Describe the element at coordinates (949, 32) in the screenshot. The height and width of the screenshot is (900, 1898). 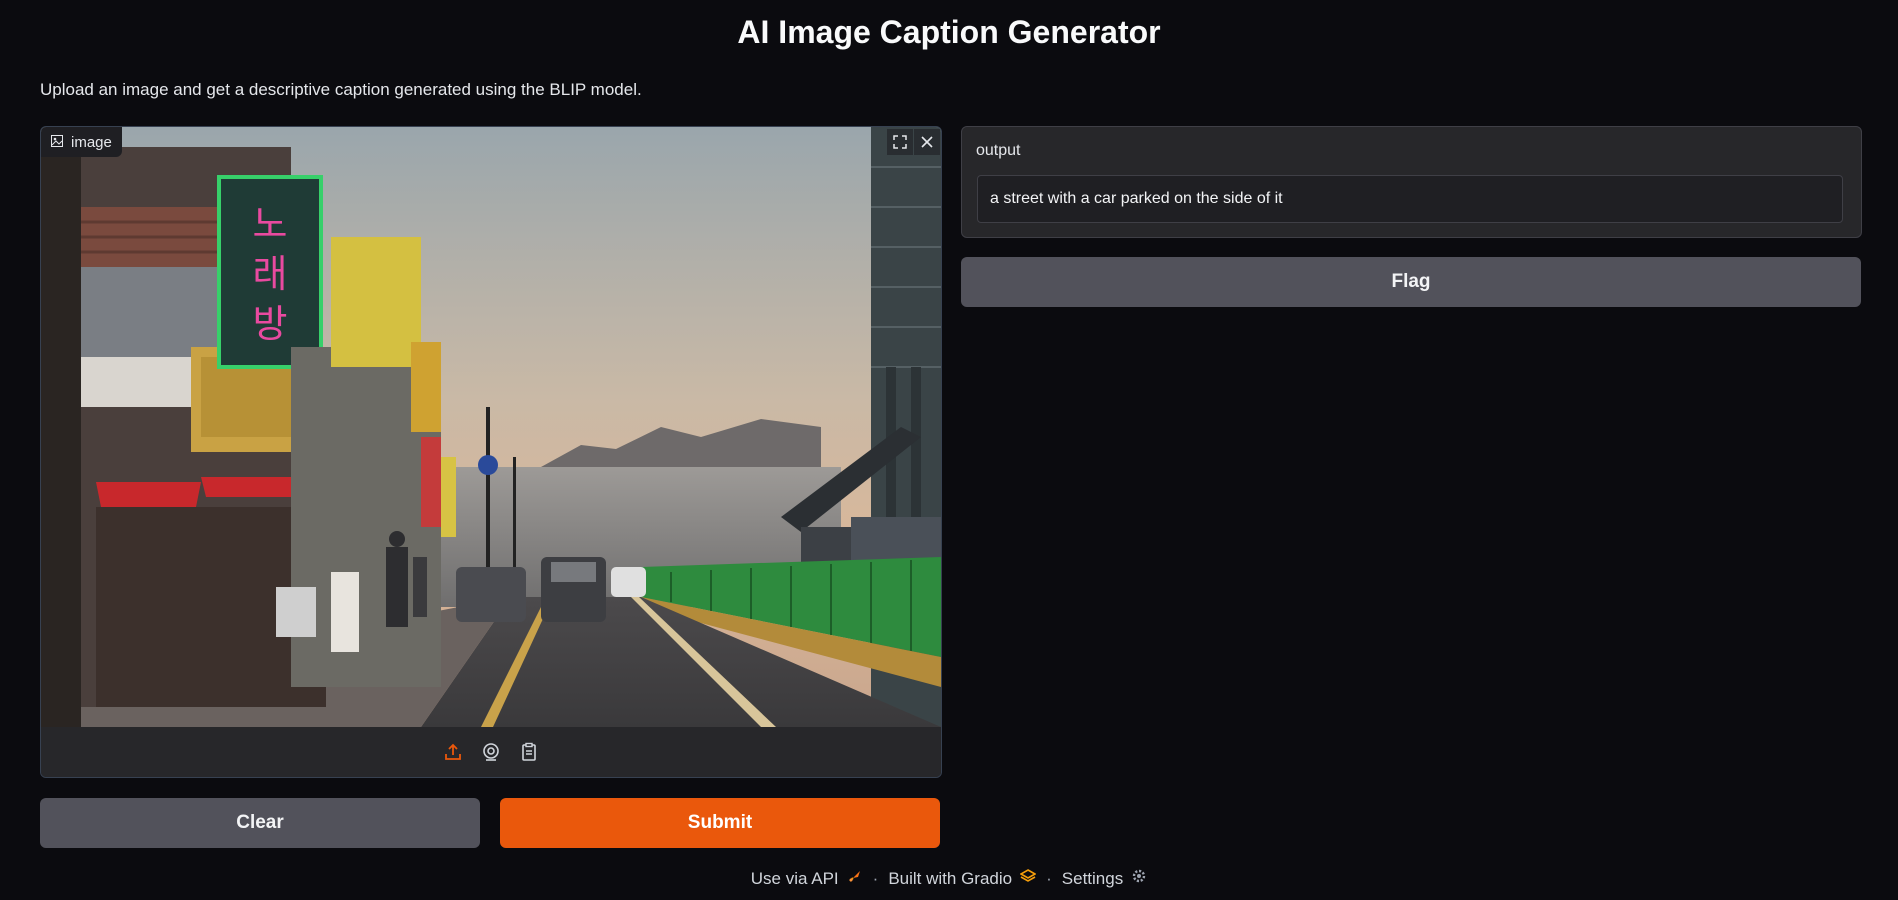
I see `page-title: AI Image Caption Generator` at that location.